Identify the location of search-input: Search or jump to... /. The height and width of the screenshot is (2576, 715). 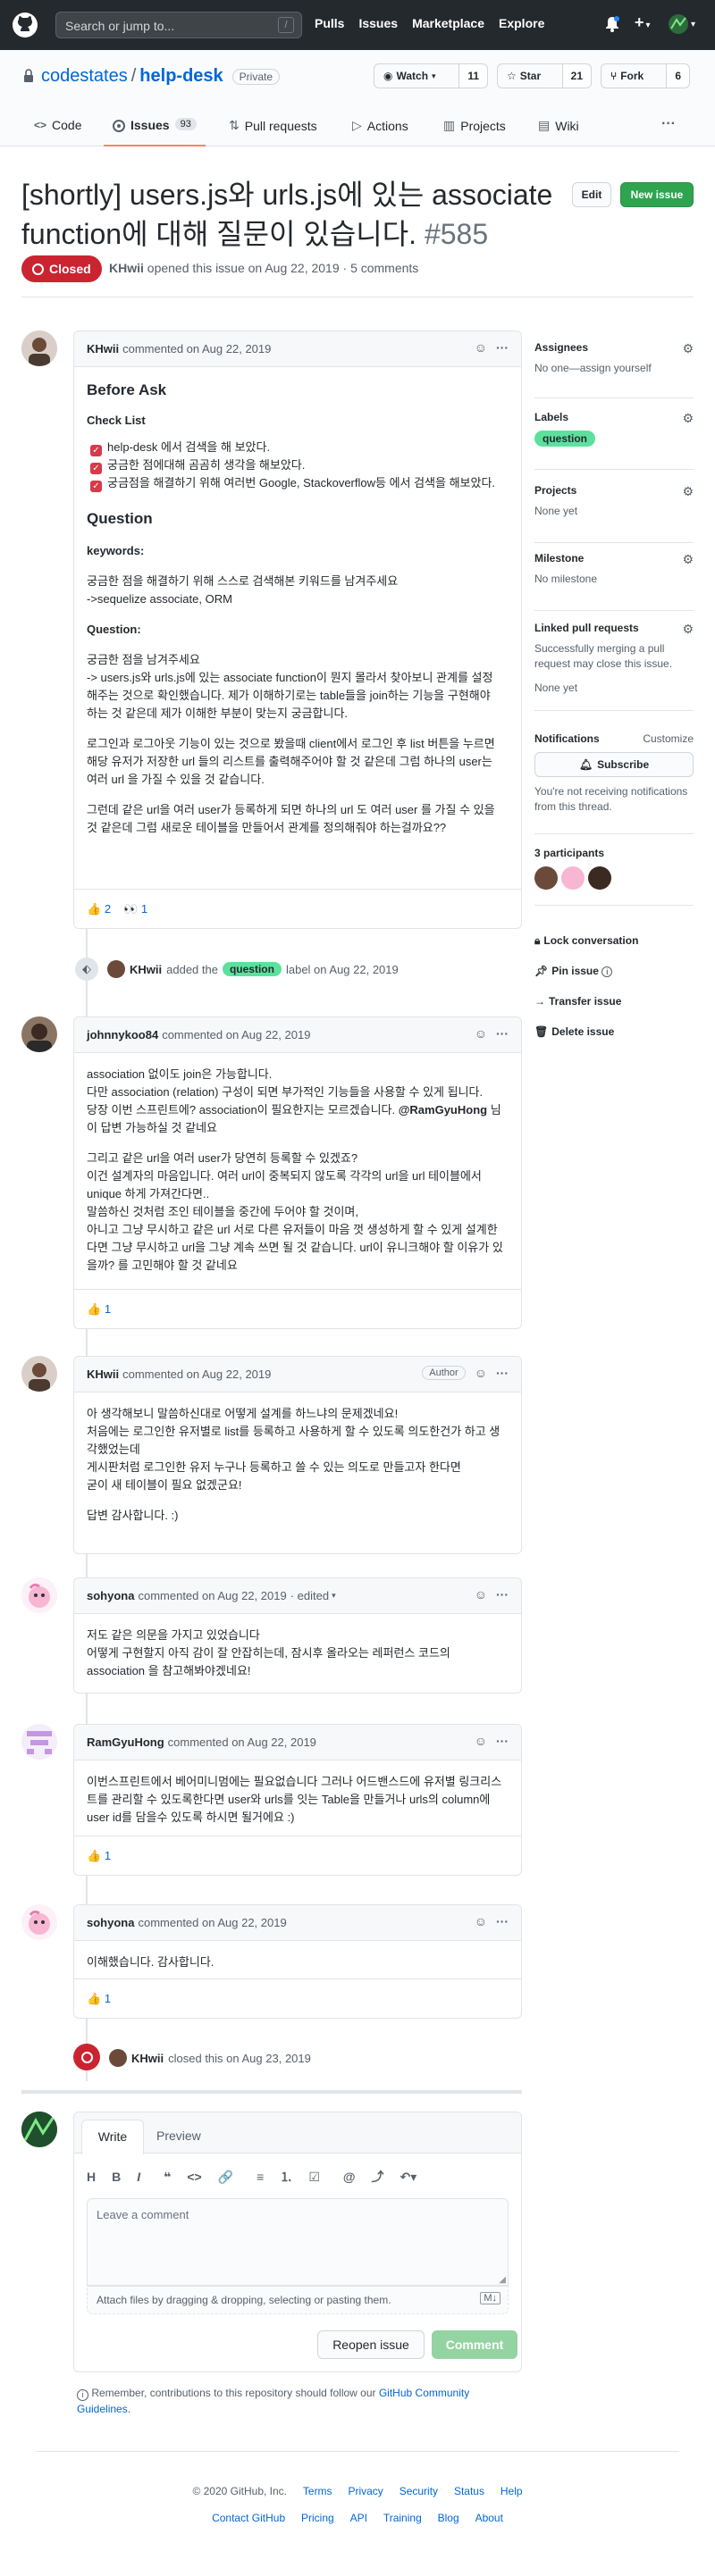
(179, 25).